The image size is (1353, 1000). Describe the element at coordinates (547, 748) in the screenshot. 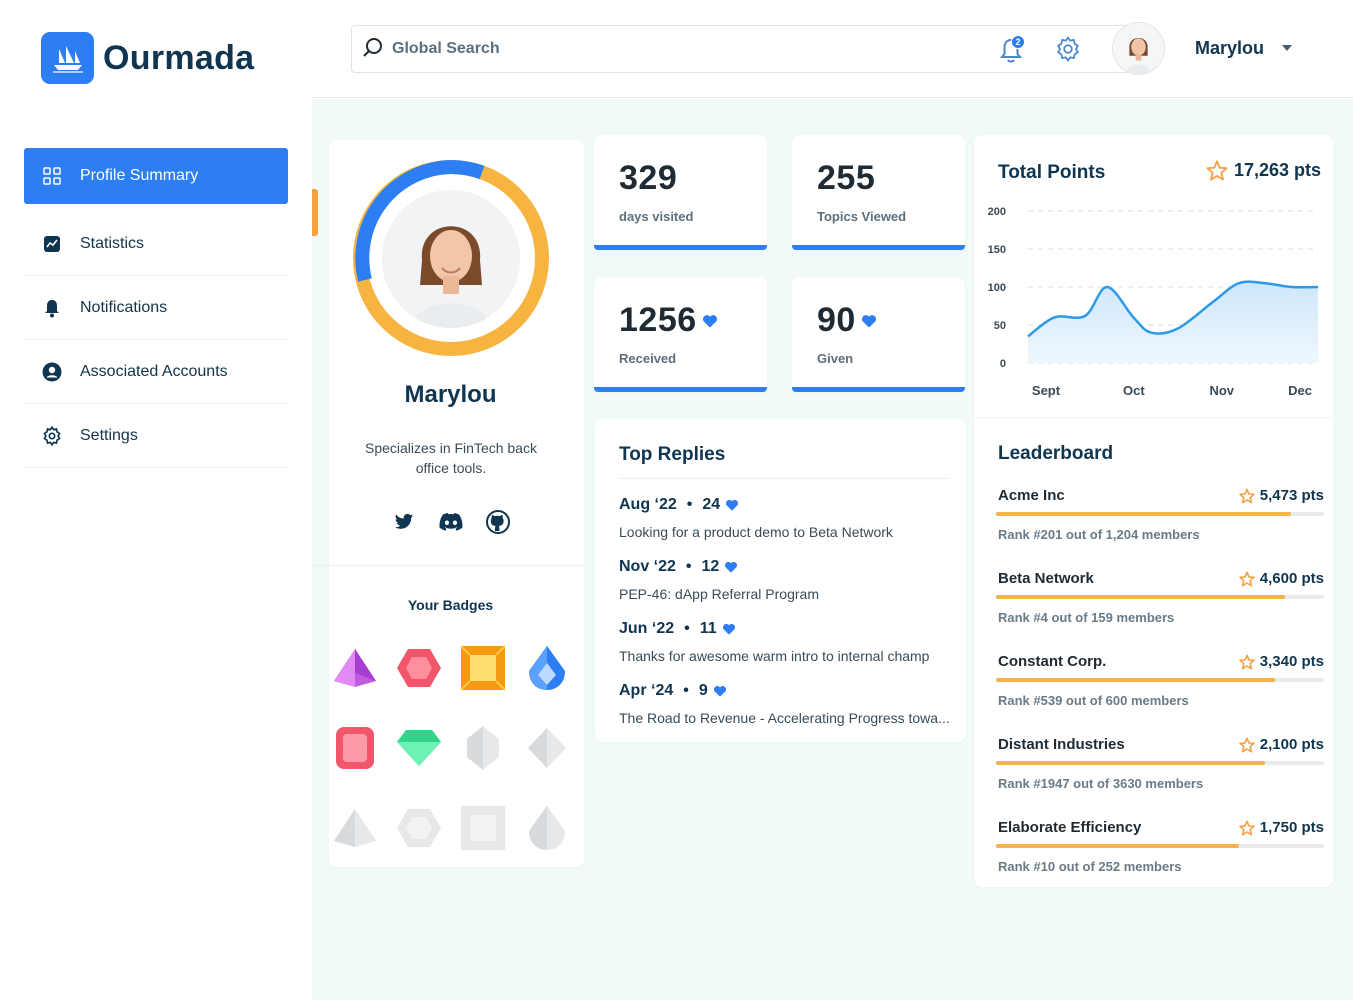

I see `gray-star-gem-icon` at that location.